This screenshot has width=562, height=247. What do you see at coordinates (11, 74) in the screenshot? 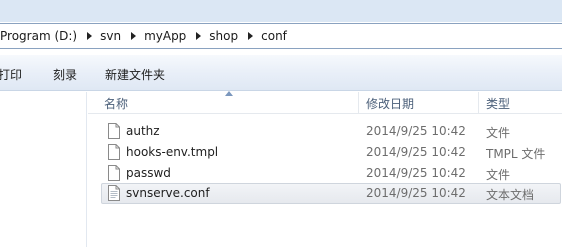
I see `print-button: 打印` at bounding box center [11, 74].